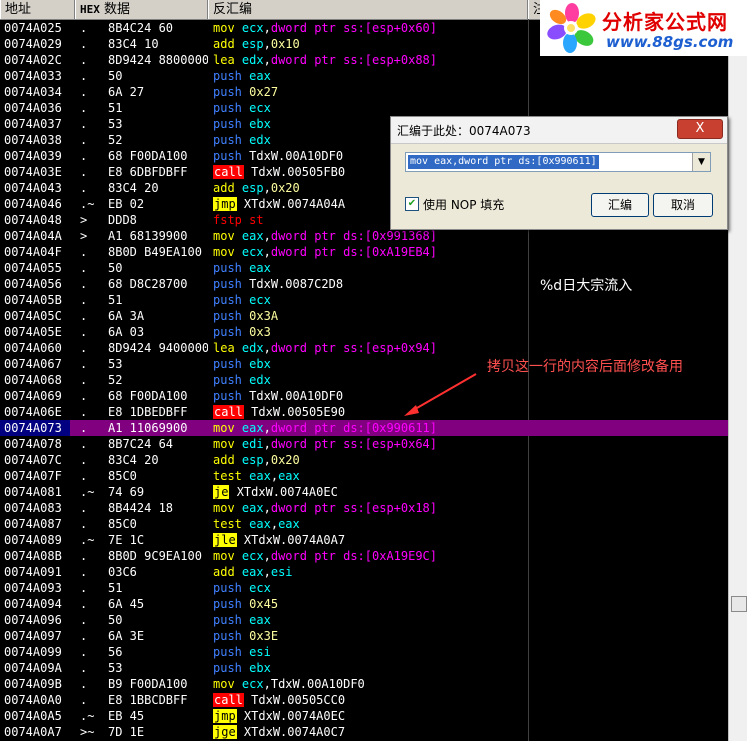  Describe the element at coordinates (115, 364) in the screenshot. I see `row-hex-bytes: 53` at that location.